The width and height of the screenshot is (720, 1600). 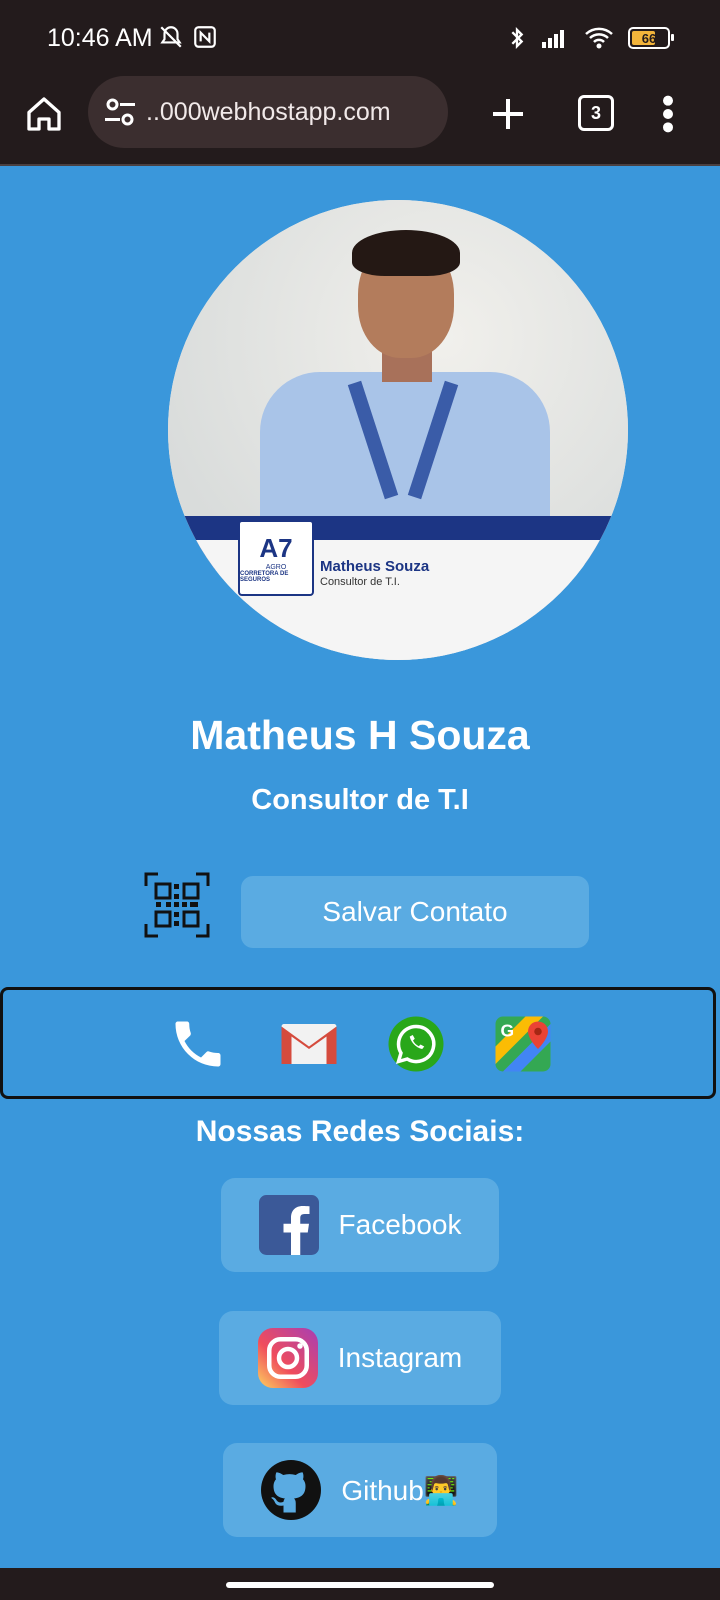 I want to click on photo-badge-name: Matheus Souza, so click(x=375, y=566).